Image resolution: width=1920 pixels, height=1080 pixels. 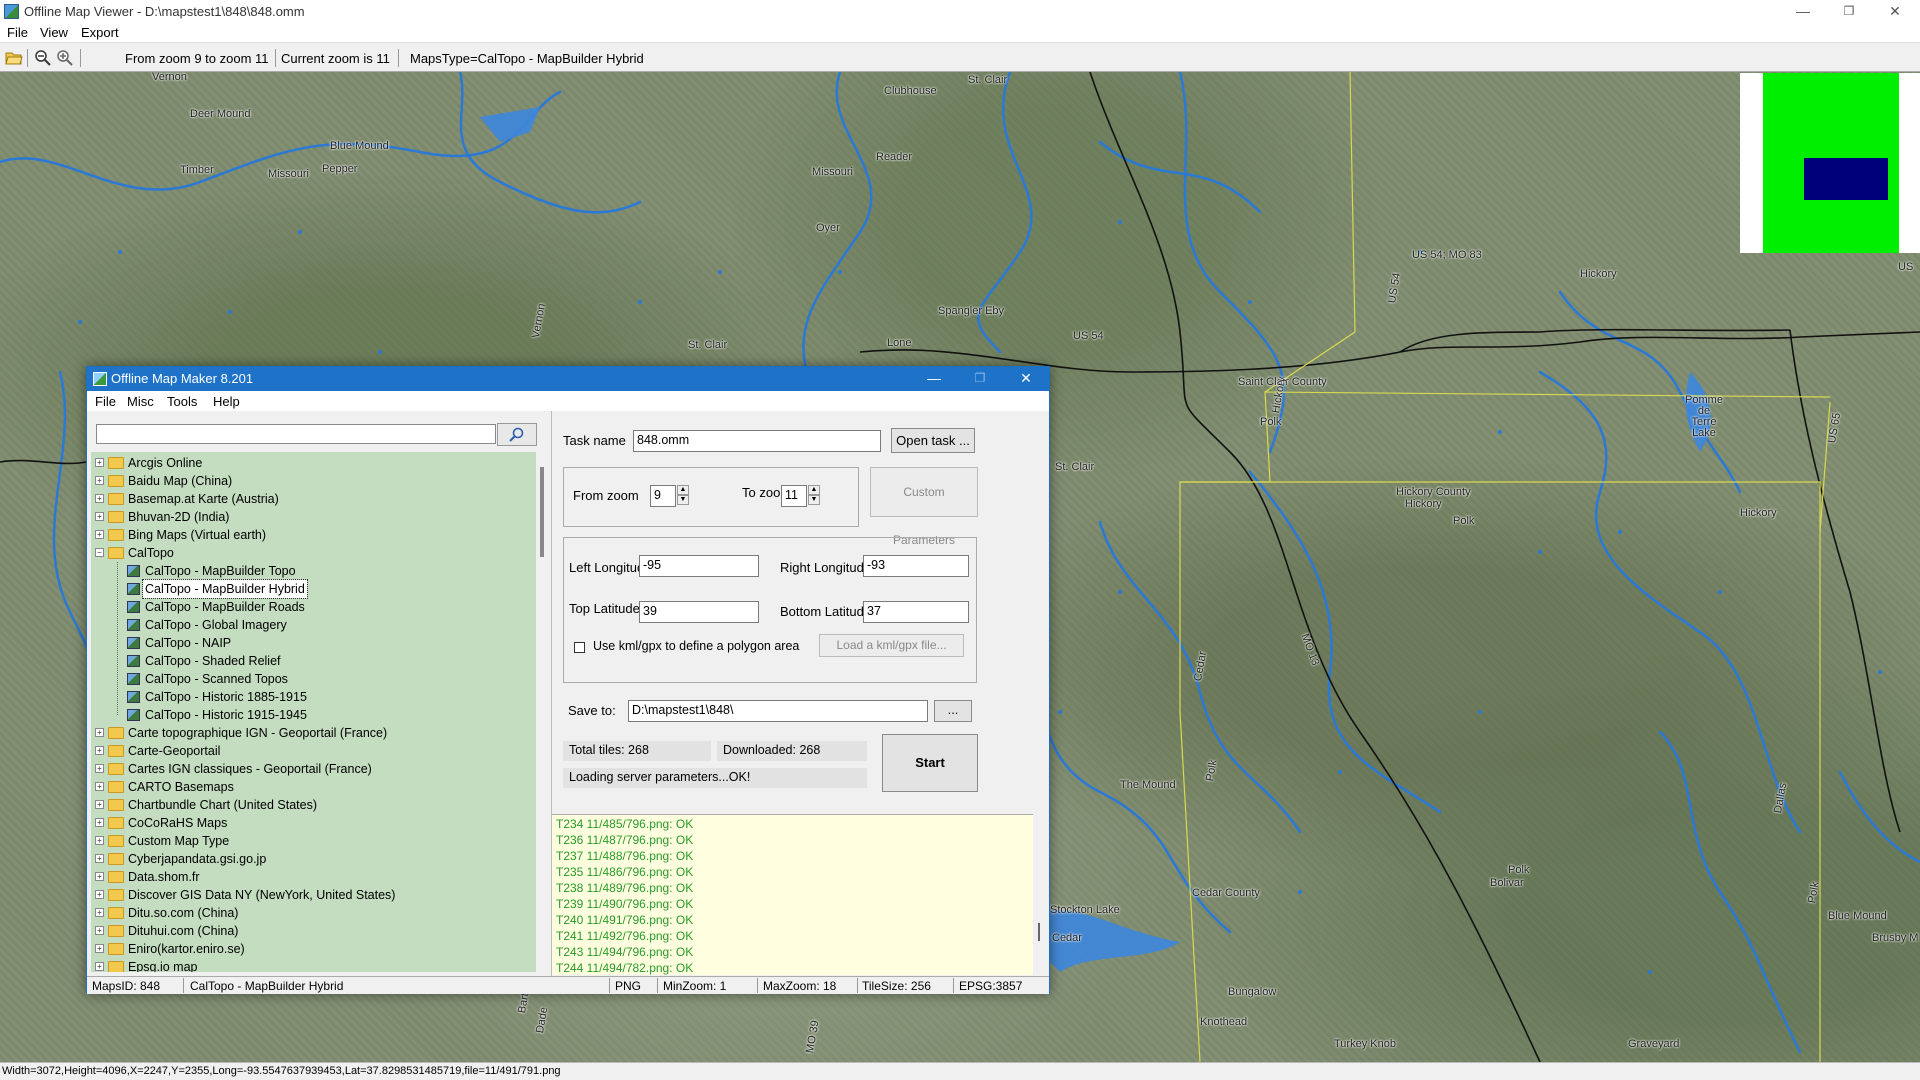 What do you see at coordinates (542, 512) in the screenshot?
I see `tree-scrollbar-thumb` at bounding box center [542, 512].